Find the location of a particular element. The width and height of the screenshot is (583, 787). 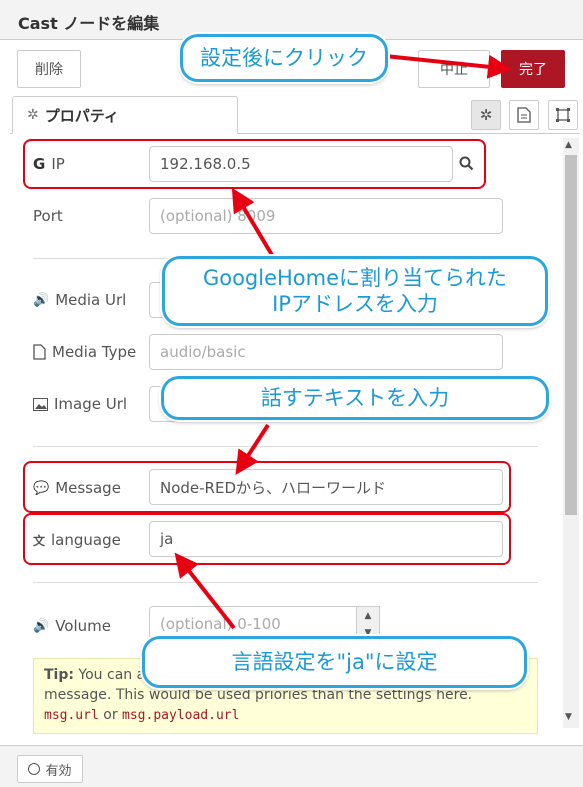

callout-ip-line1: GoogleHomeに割り当てられた is located at coordinates (355, 277).